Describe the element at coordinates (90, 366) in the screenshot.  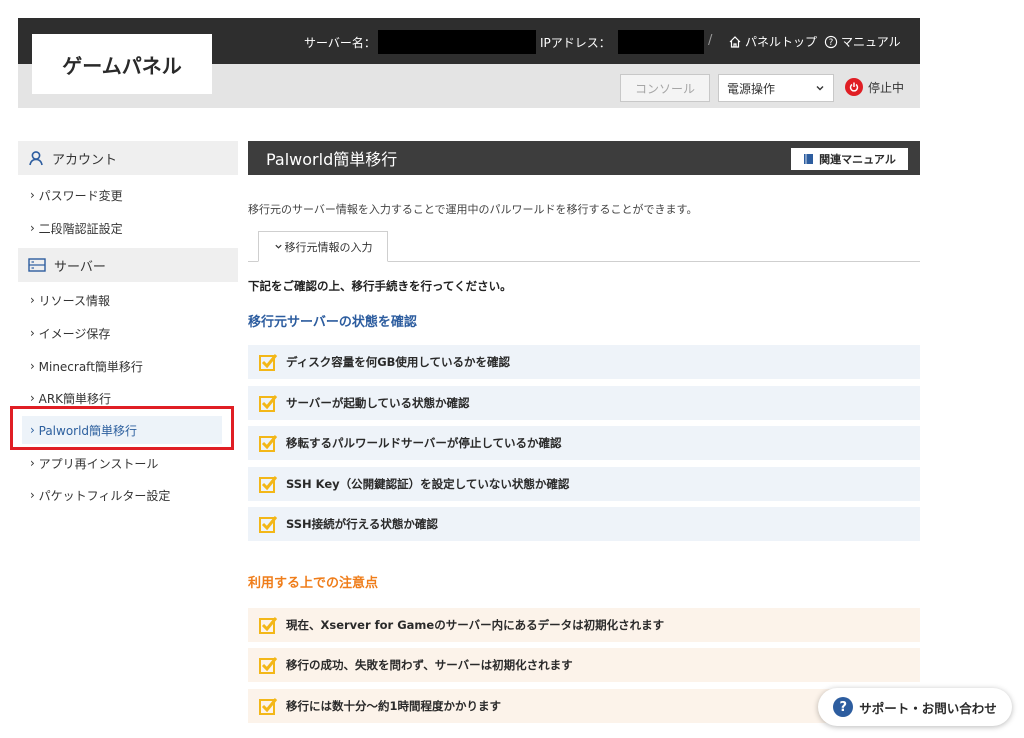
I see `sidebar-item-label: Minecraft簡単移行` at that location.